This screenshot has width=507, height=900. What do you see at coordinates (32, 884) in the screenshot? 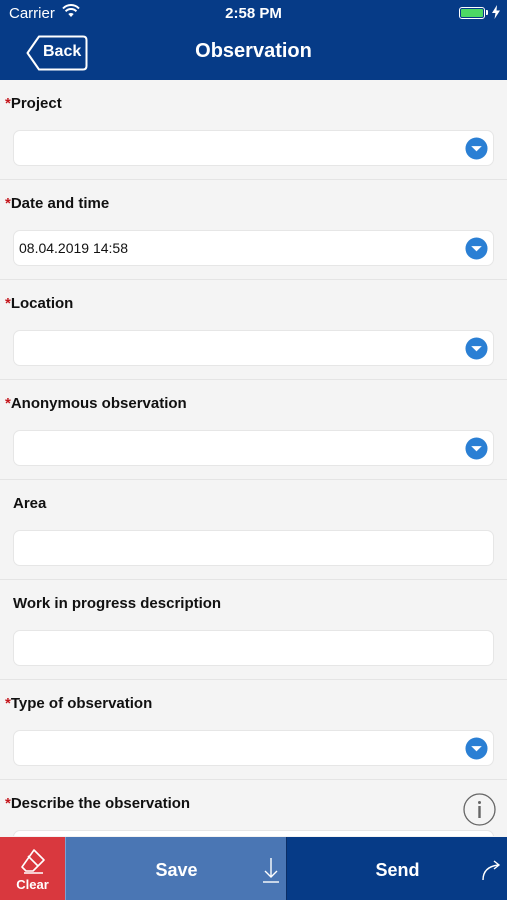
I see `clear-label: Clear` at bounding box center [32, 884].